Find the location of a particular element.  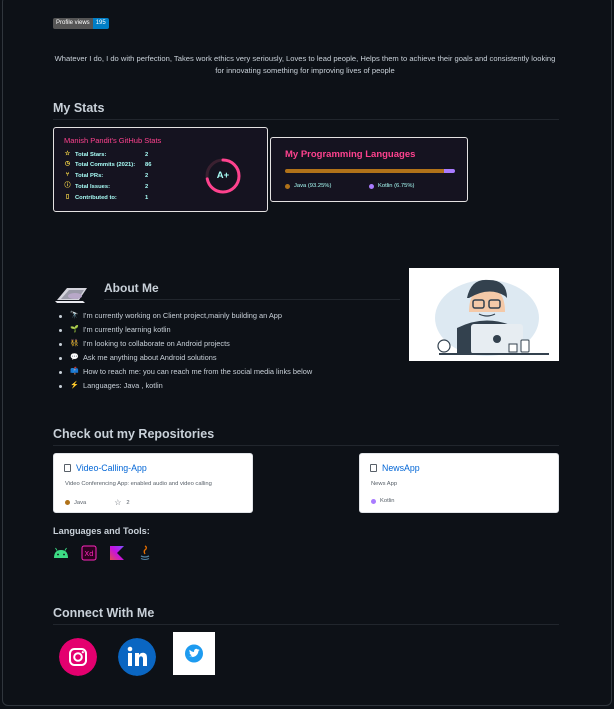

developer-illustration is located at coordinates (484, 314).